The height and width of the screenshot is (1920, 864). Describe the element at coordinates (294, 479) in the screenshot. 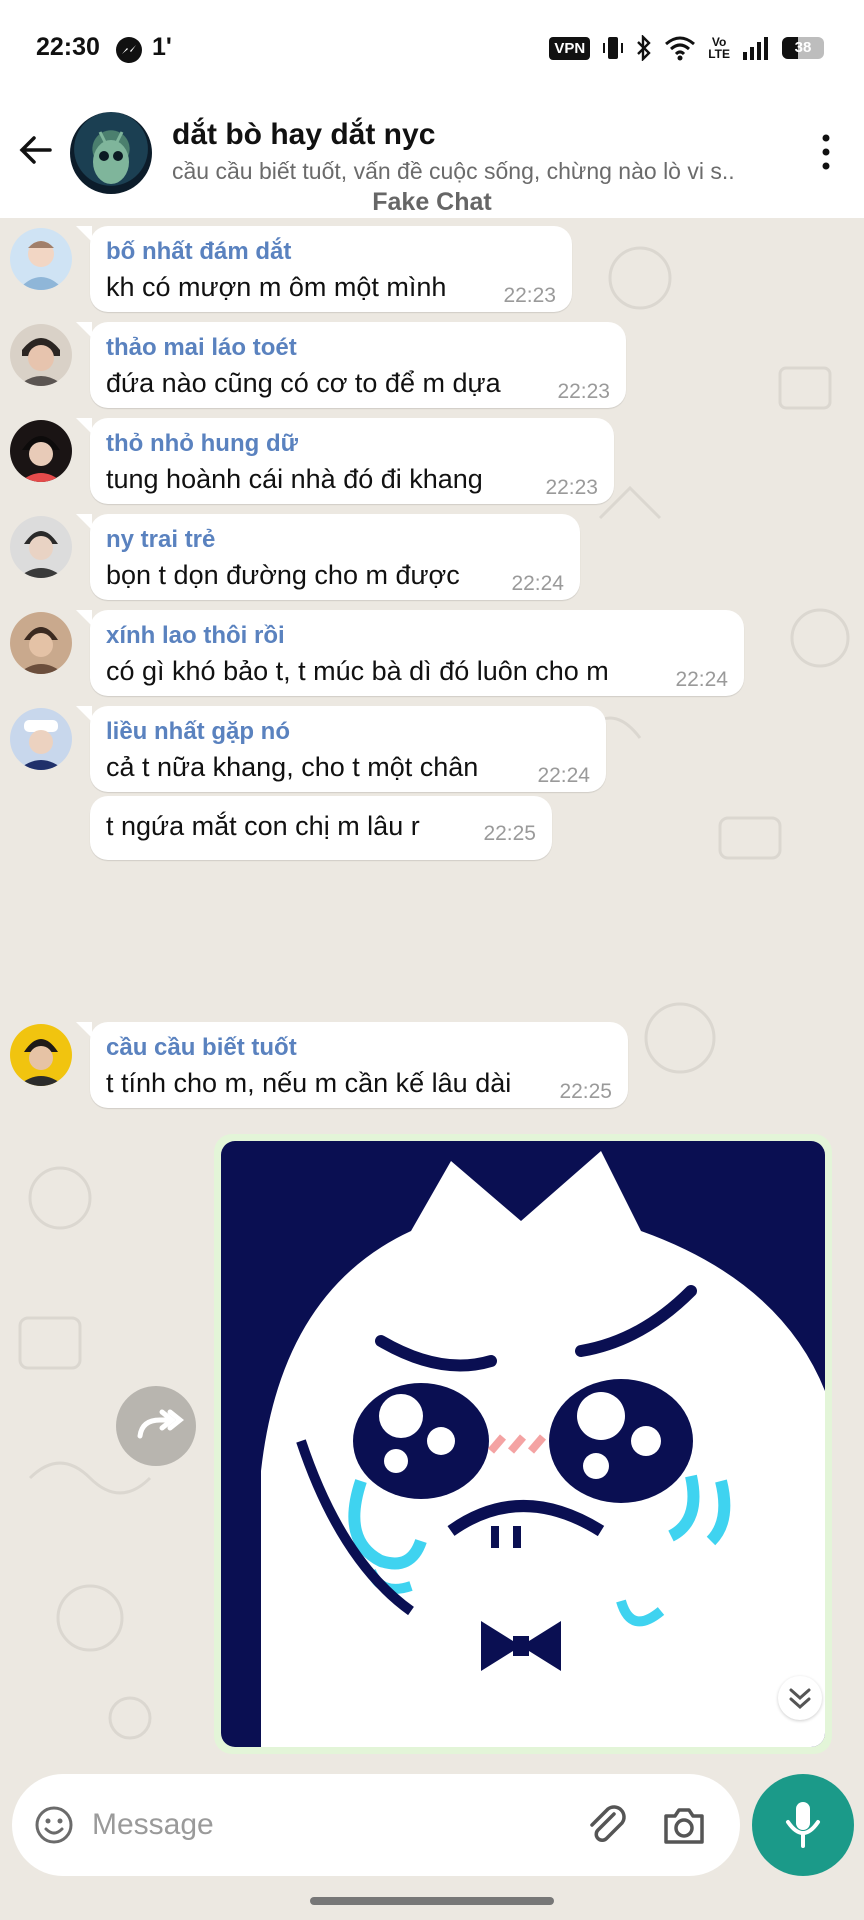

I see `message-text: tung hoành cái nhà đó đi khang` at that location.